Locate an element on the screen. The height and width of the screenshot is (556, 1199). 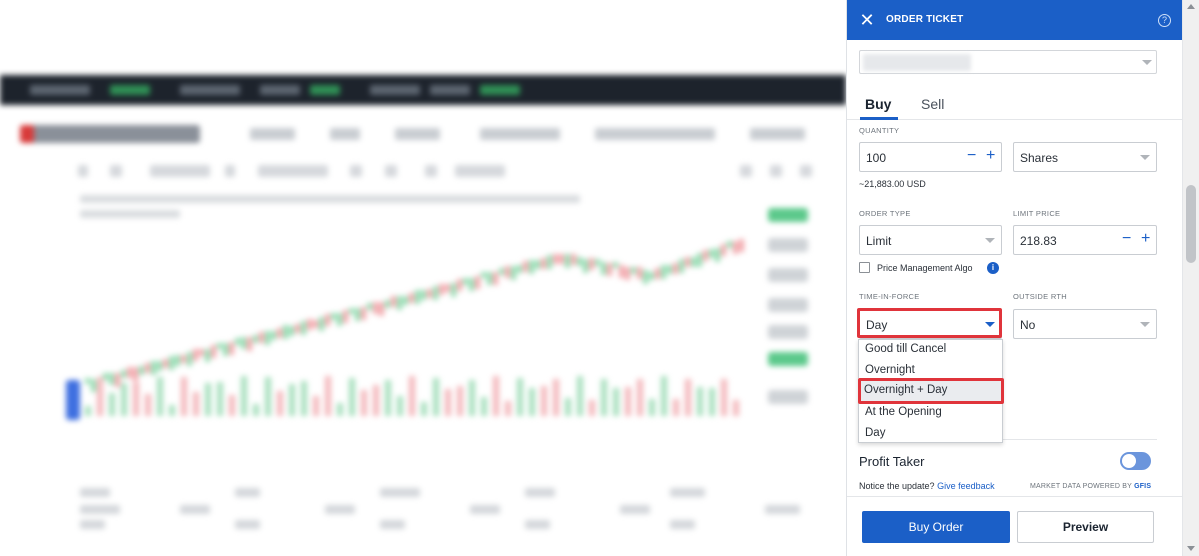
quantity-input: 100 − + is located at coordinates (930, 157).